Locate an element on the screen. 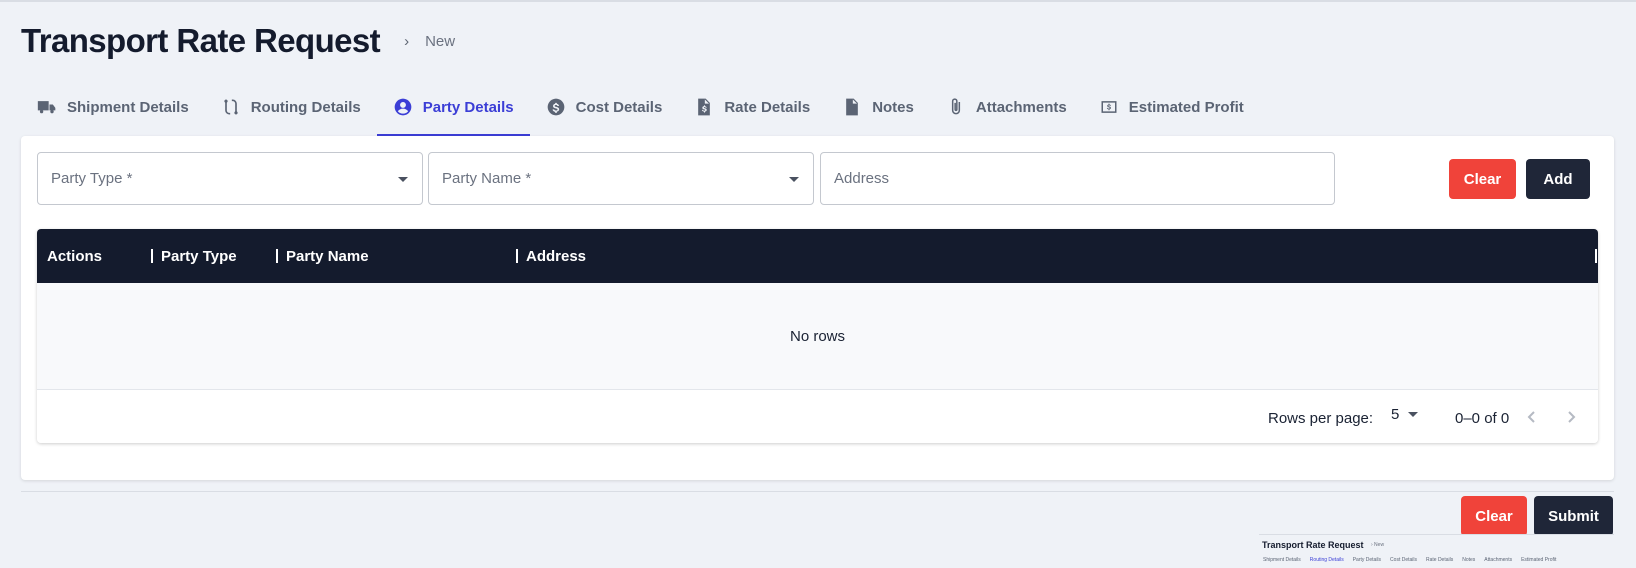  tab-notes: Notes is located at coordinates (878, 107).